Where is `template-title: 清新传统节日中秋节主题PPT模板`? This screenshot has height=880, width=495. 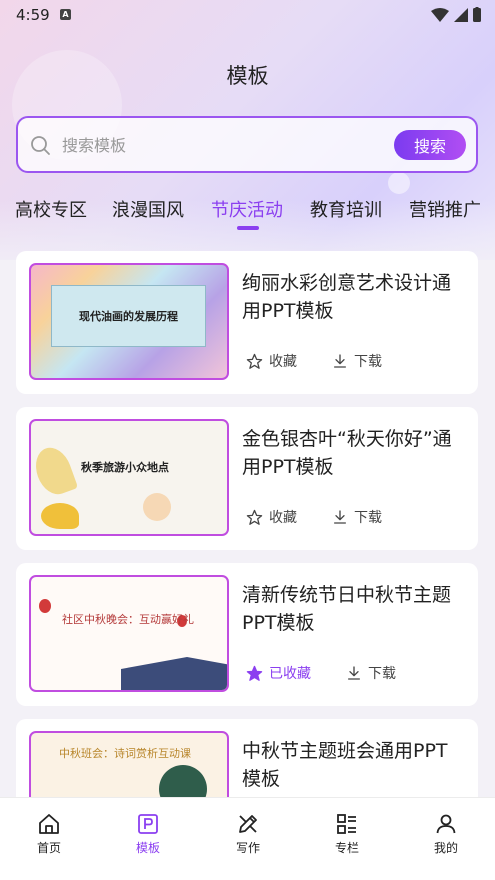
template-title: 清新传统节日中秋节主题PPT模板 is located at coordinates (353, 609).